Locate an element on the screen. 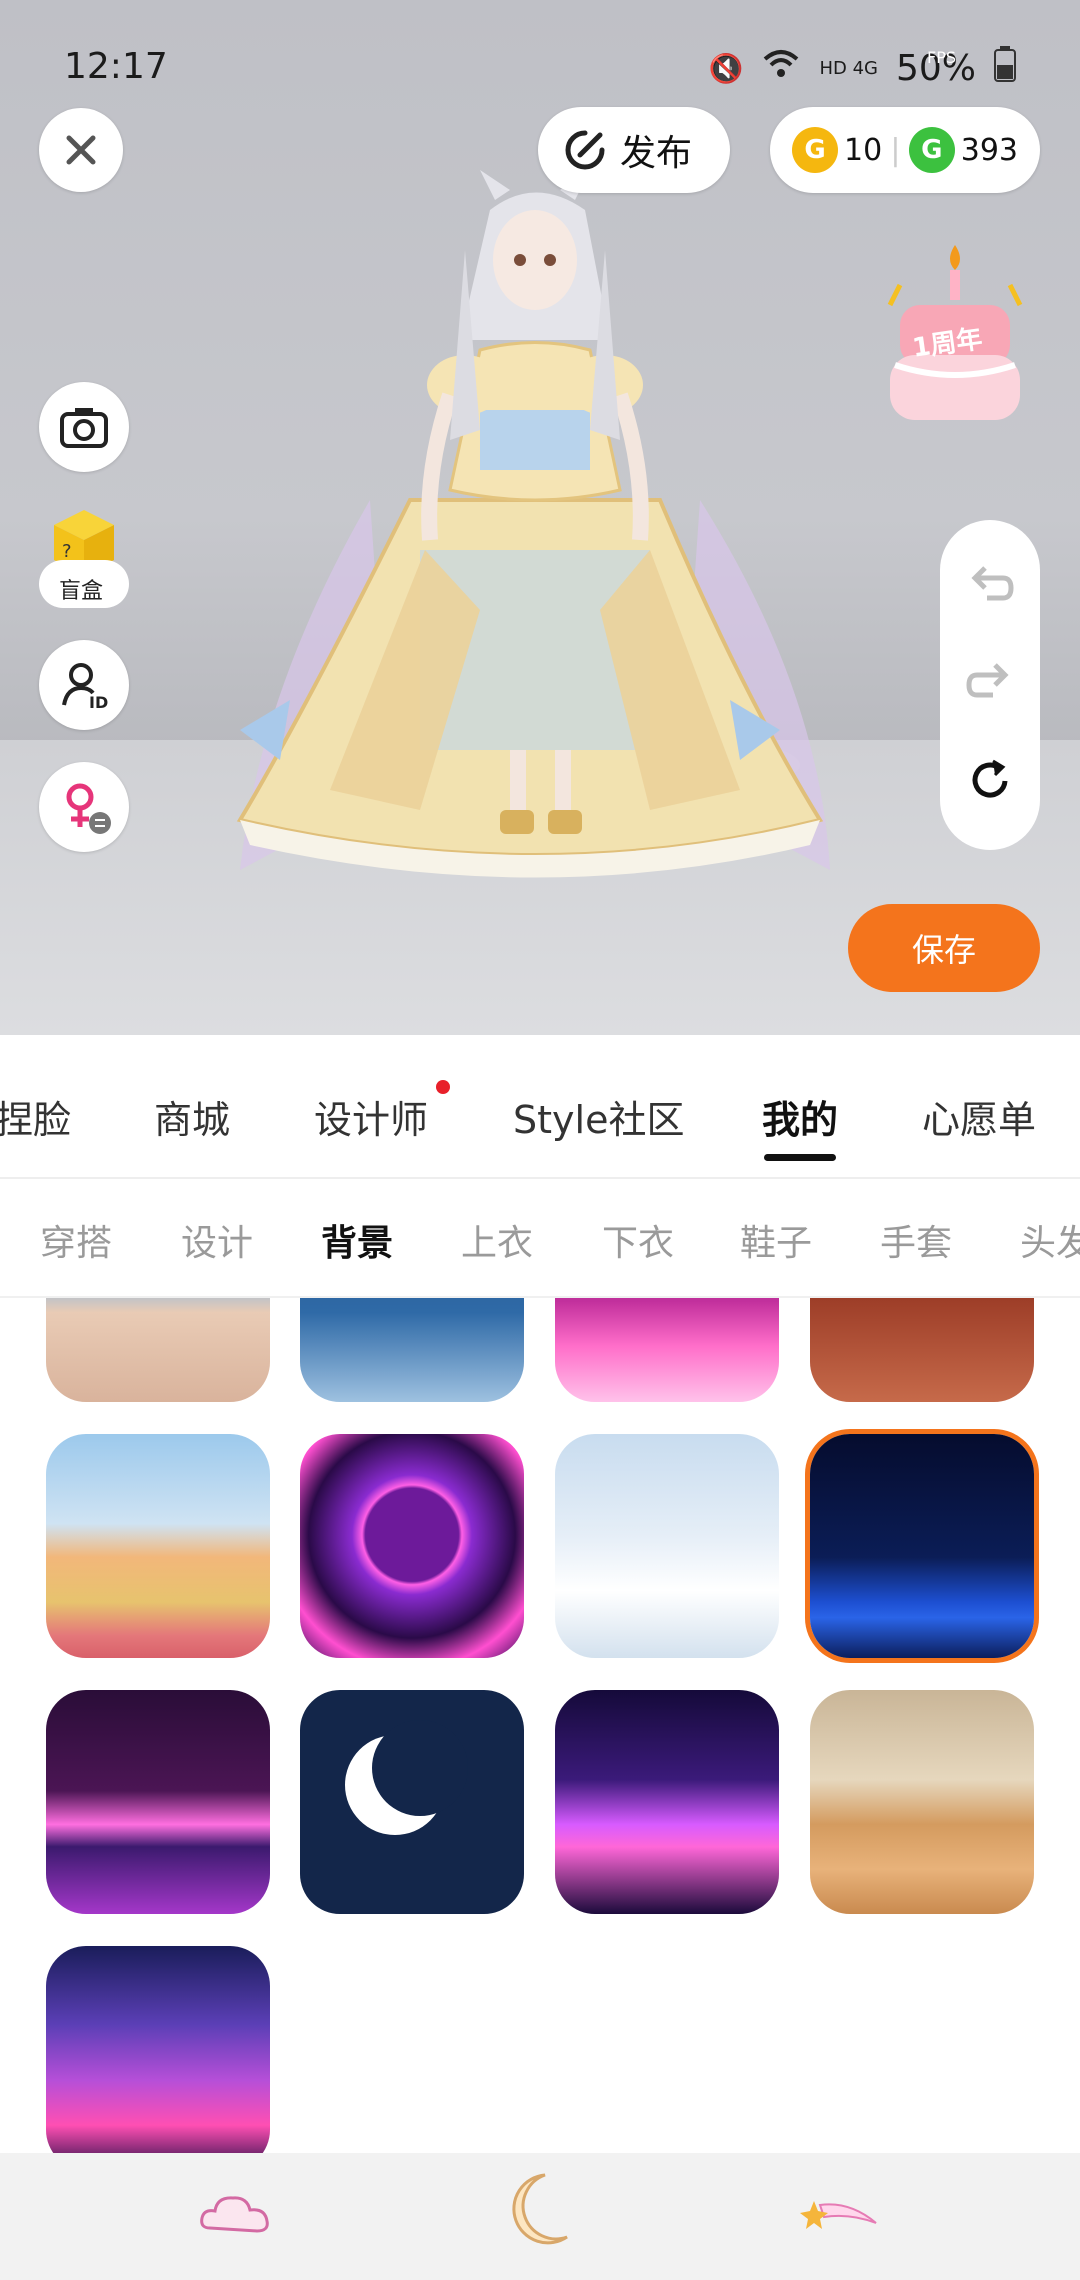 This screenshot has width=1080, height=2280. bottom-nav-cloud is located at coordinates (237, 2215).